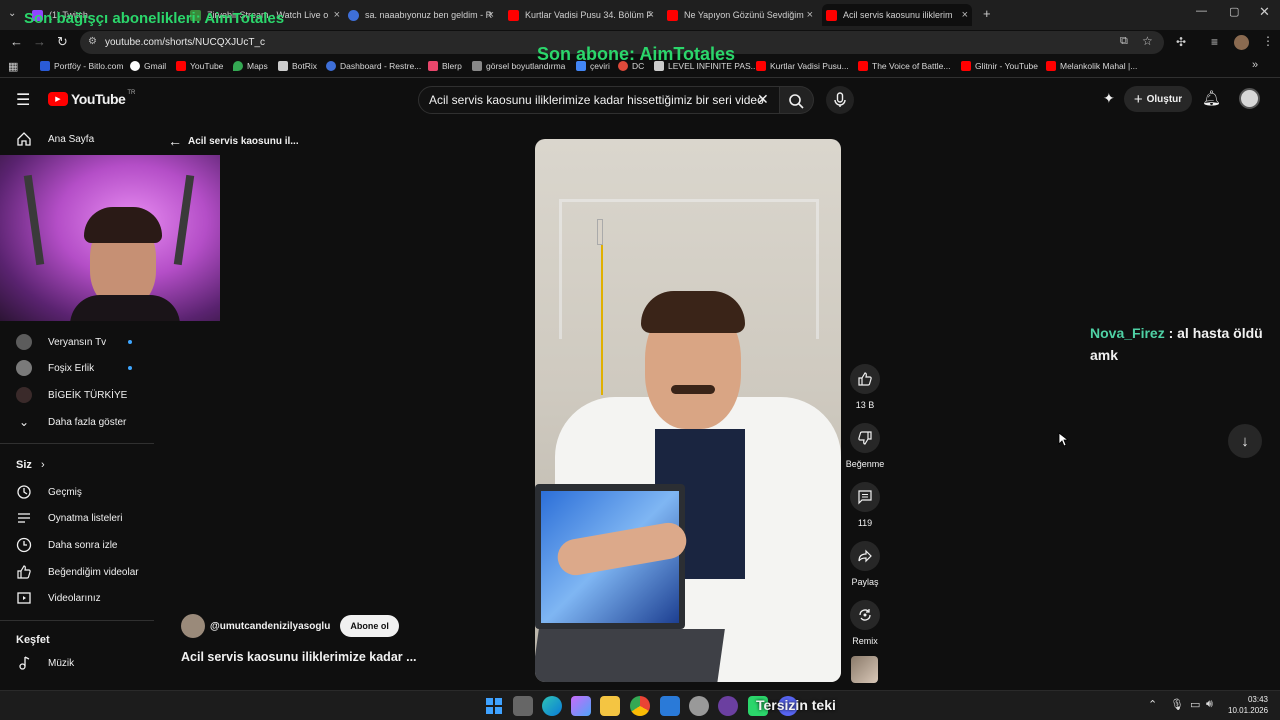 Image resolution: width=1280 pixels, height=720 pixels. What do you see at coordinates (270, 626) in the screenshot?
I see `channel-name: @umutcandenizilyasoglu` at bounding box center [270, 626].